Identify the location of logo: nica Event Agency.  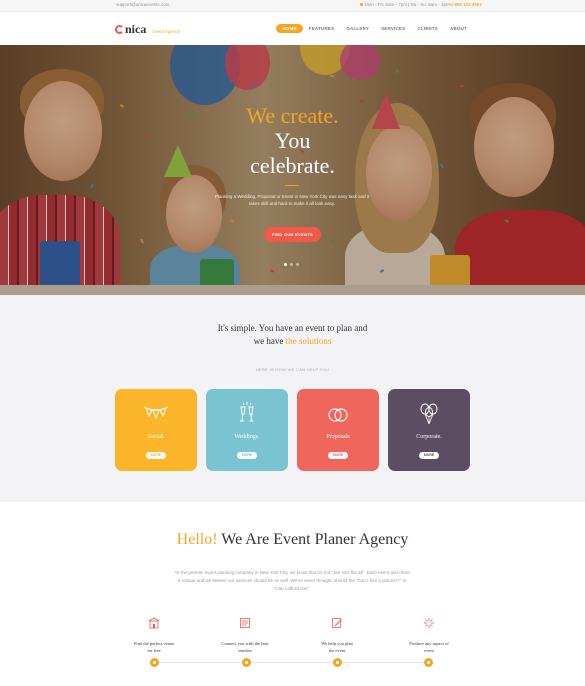
(147, 29).